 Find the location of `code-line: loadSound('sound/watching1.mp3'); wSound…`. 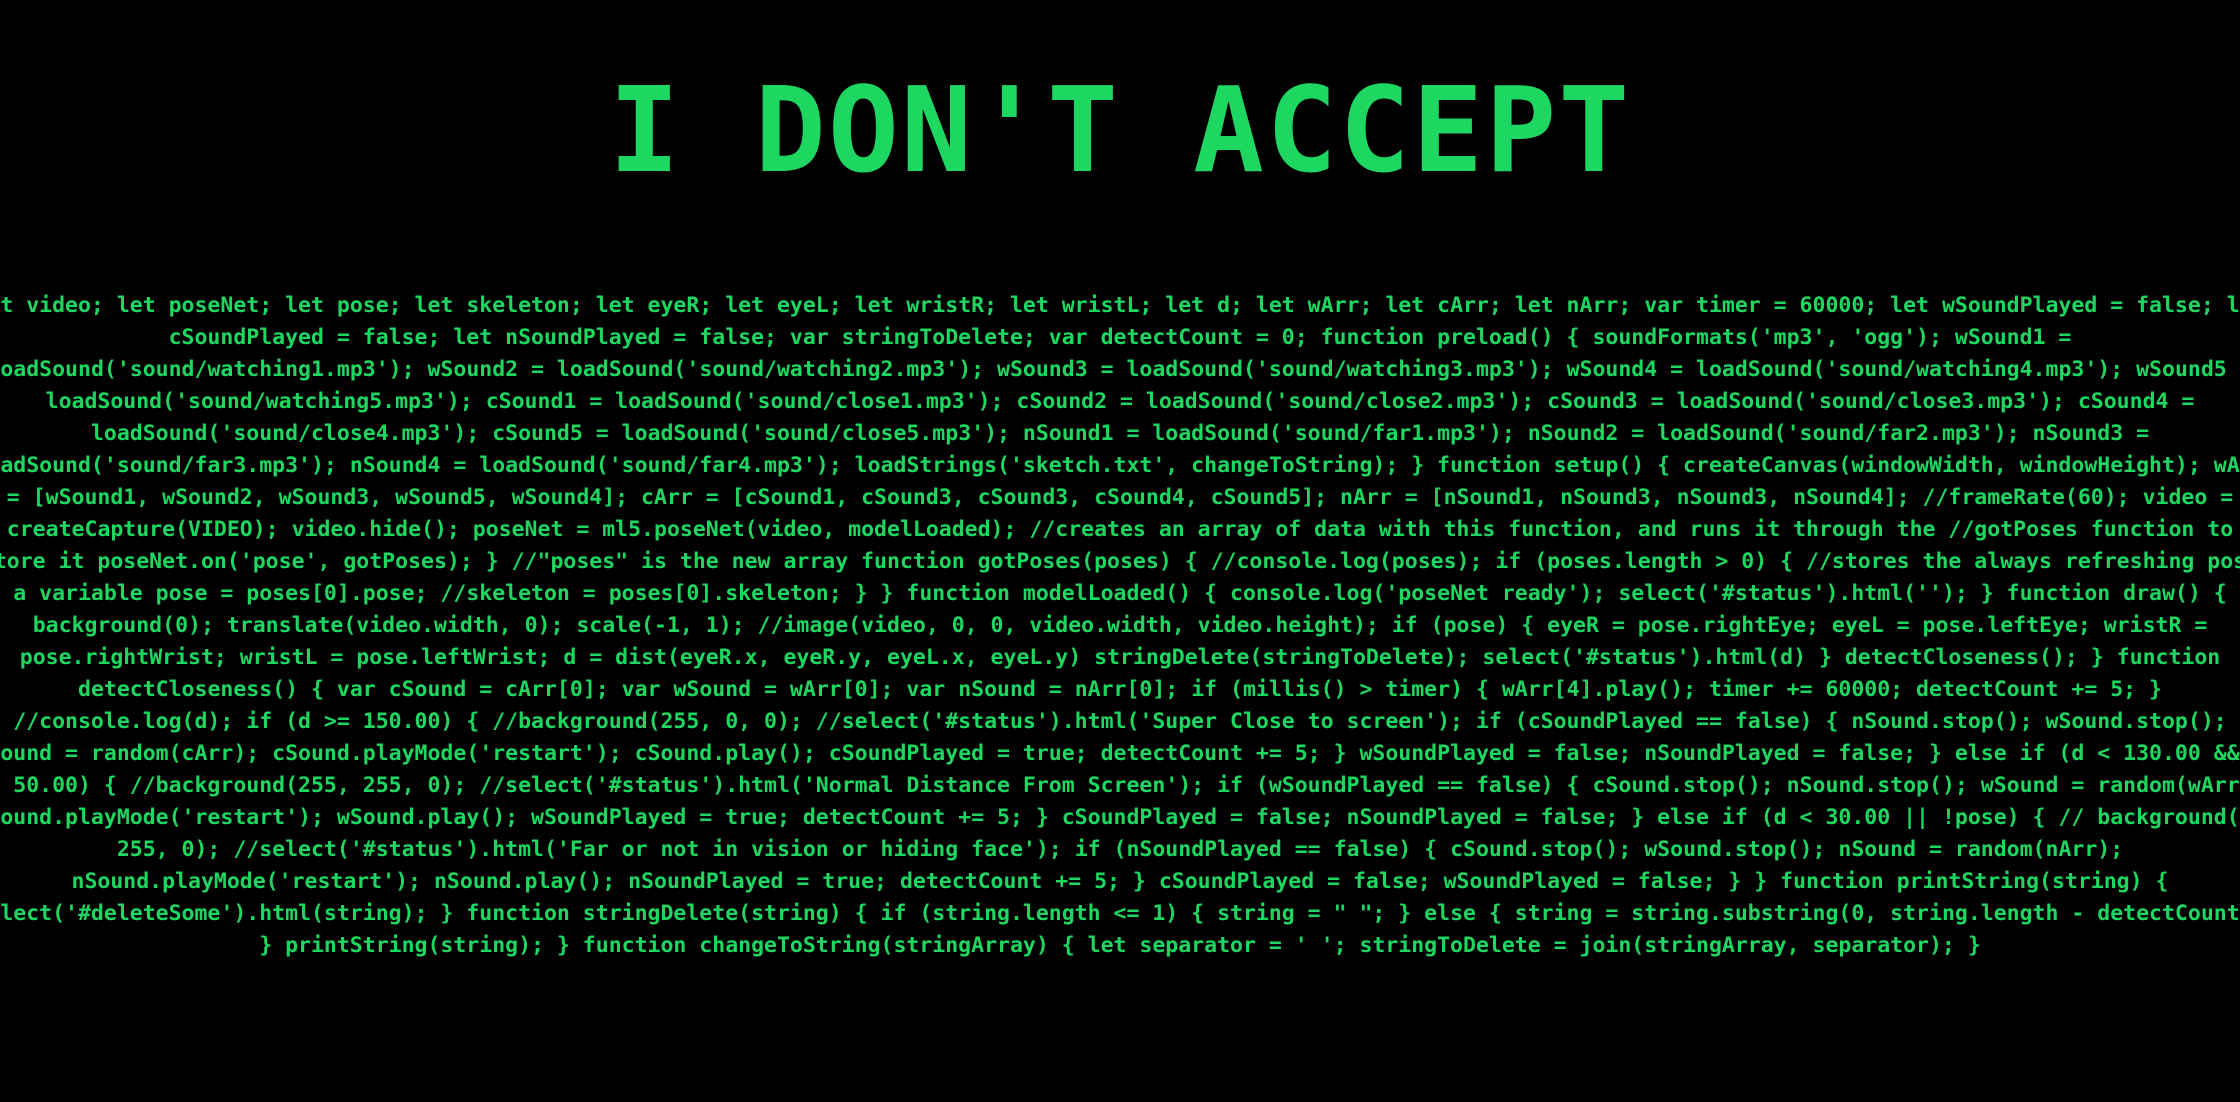

code-line: loadSound('sound/watching1.mp3'); wSound… is located at coordinates (1120, 369).